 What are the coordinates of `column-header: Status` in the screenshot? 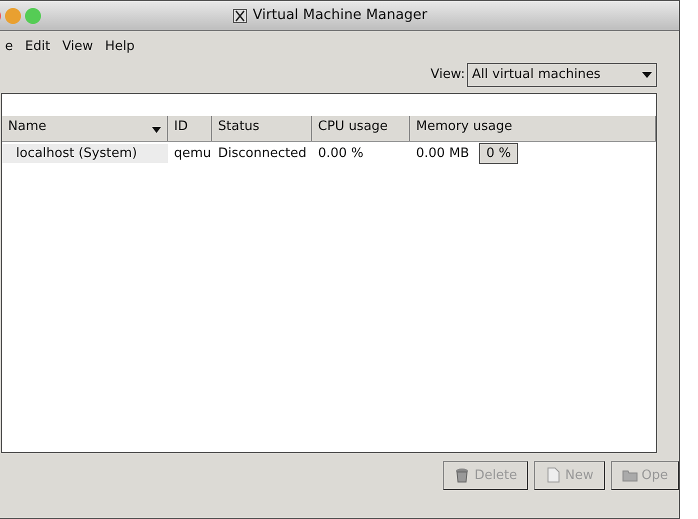 It's located at (262, 128).